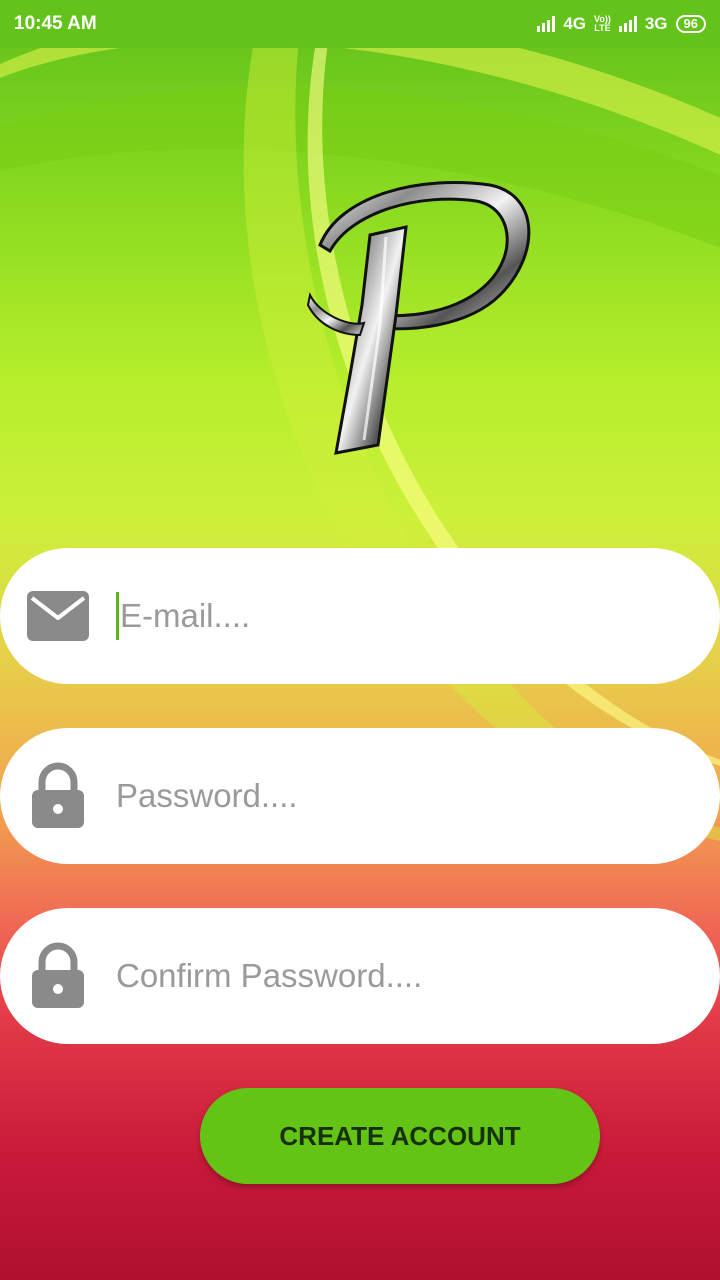 The width and height of the screenshot is (720, 1280). What do you see at coordinates (58, 616) in the screenshot?
I see `envelope-icon` at bounding box center [58, 616].